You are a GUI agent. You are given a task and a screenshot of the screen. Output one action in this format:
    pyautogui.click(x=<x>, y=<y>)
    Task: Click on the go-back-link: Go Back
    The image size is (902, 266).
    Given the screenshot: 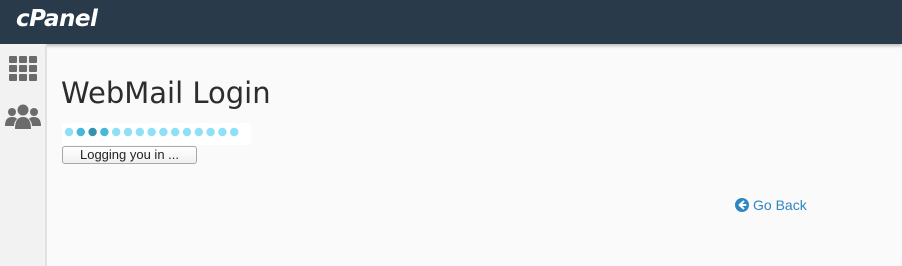 What is the action you would take?
    pyautogui.click(x=771, y=205)
    